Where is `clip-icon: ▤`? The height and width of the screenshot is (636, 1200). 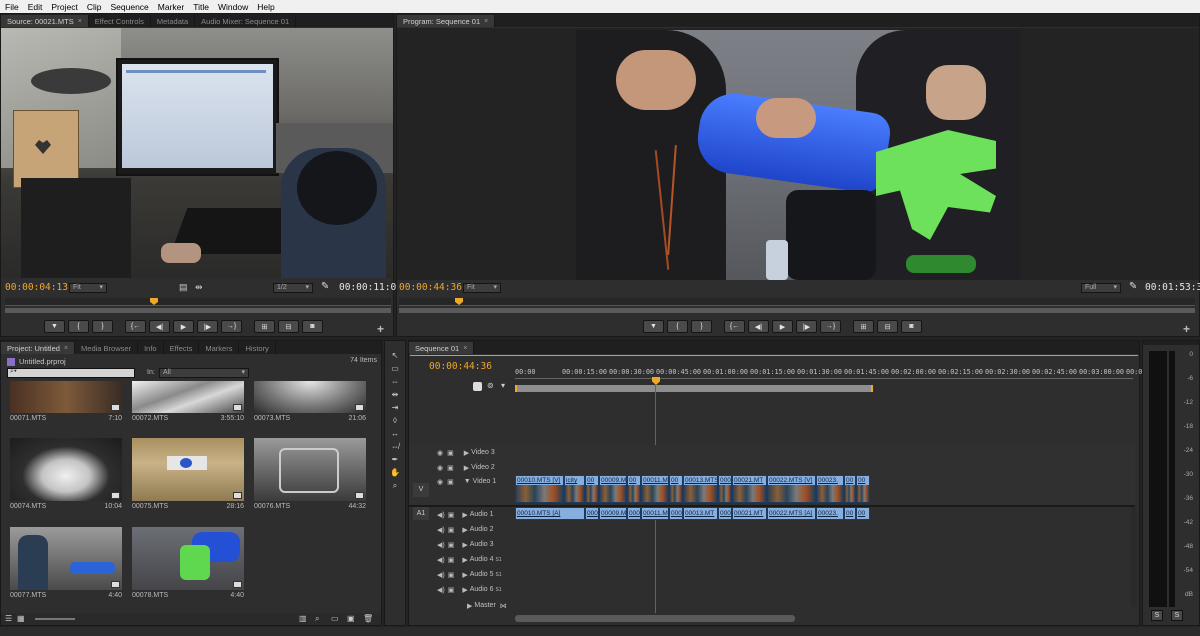
clip-icon: ▤ is located at coordinates (183, 287).